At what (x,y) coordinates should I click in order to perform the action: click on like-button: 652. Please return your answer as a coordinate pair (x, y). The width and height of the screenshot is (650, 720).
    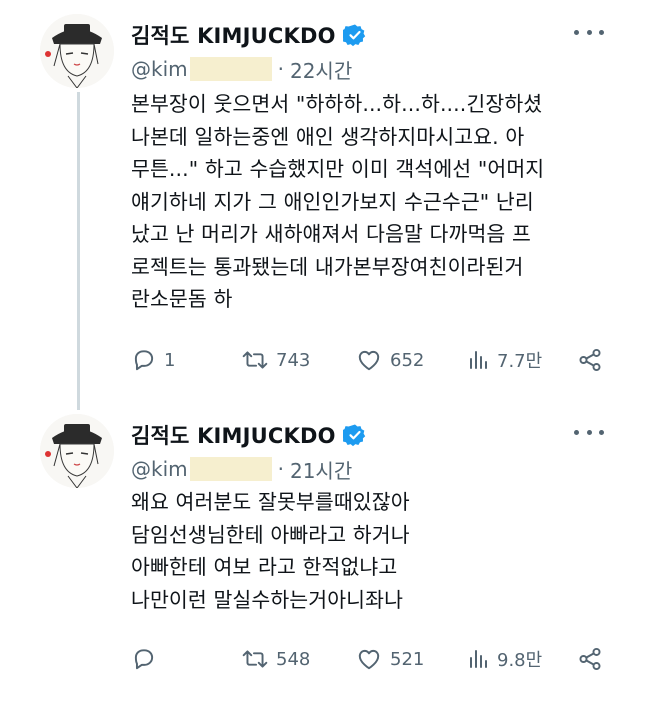
    Looking at the image, I should click on (389, 360).